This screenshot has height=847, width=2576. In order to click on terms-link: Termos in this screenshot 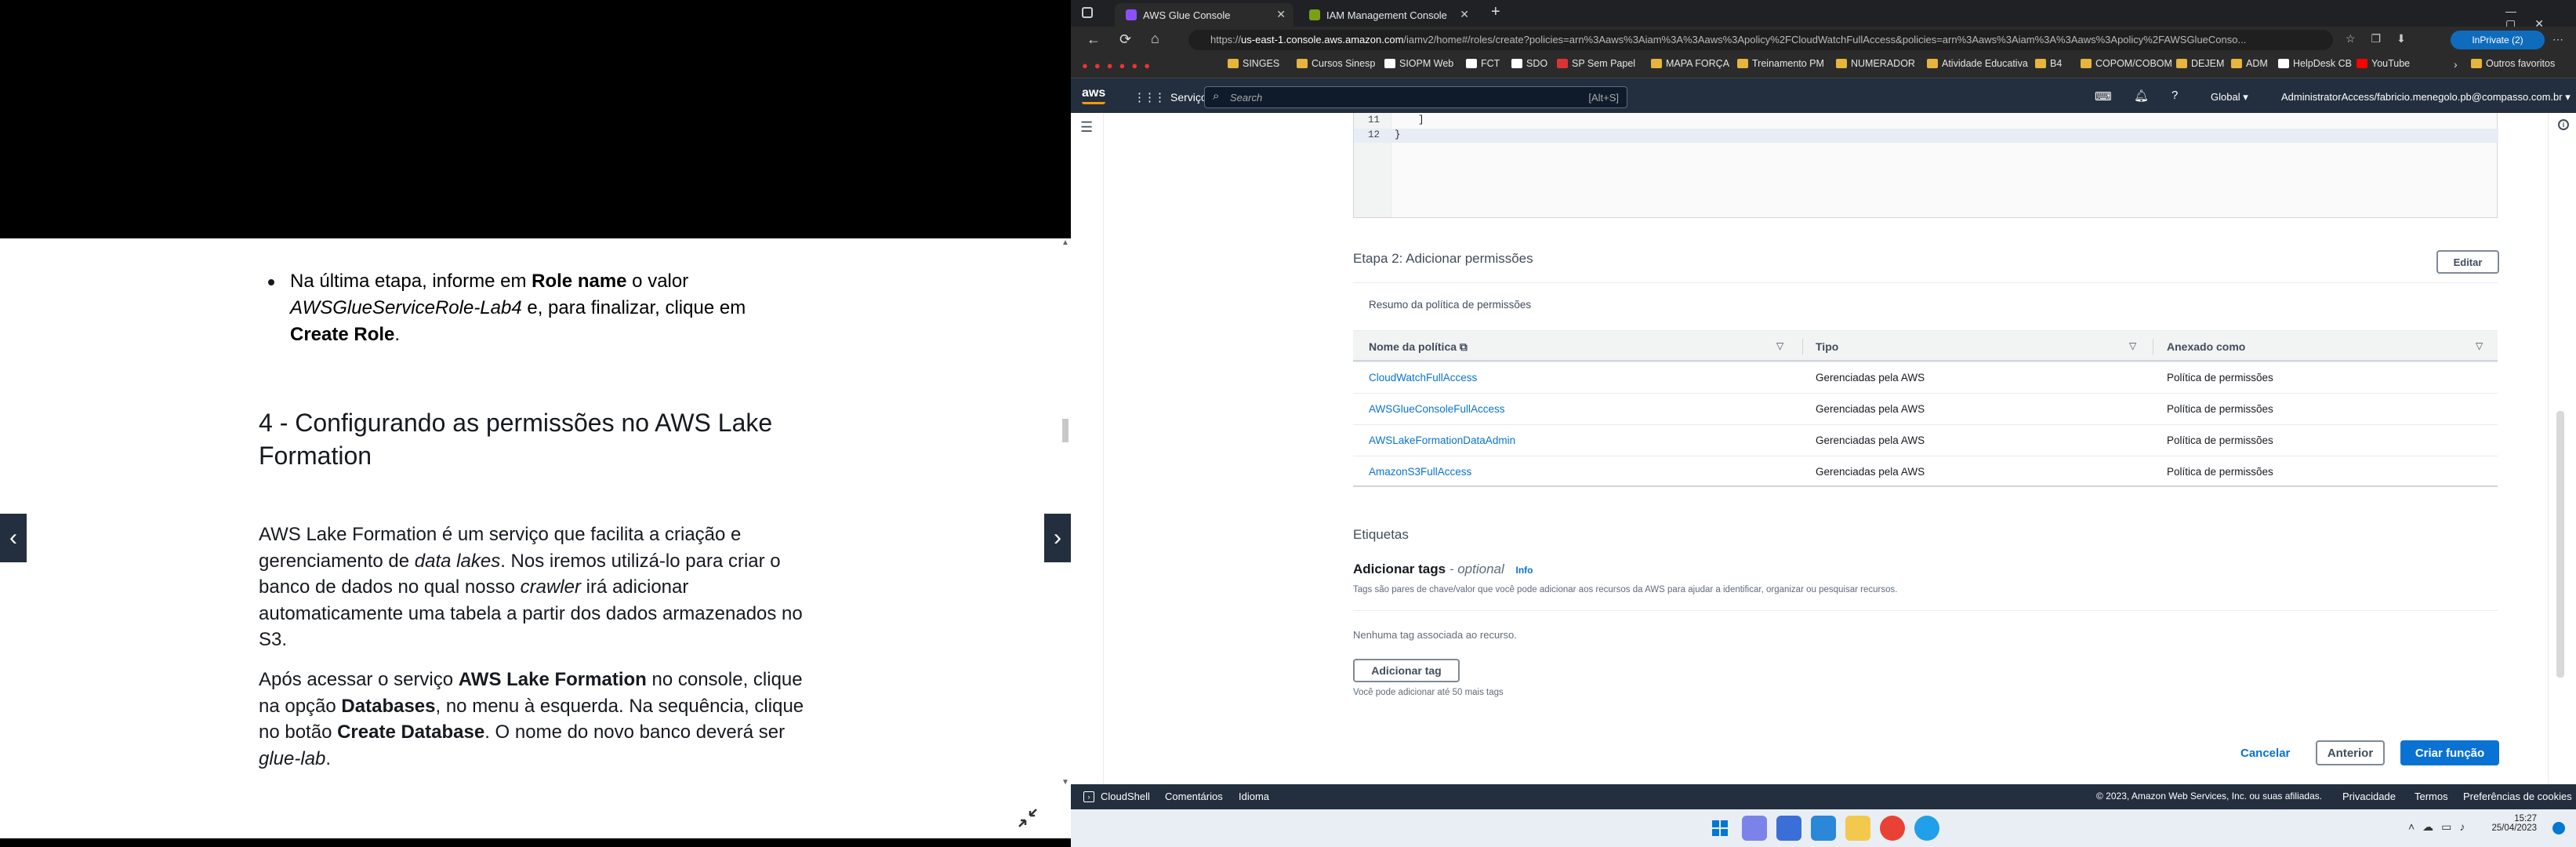, I will do `click(2431, 796)`.